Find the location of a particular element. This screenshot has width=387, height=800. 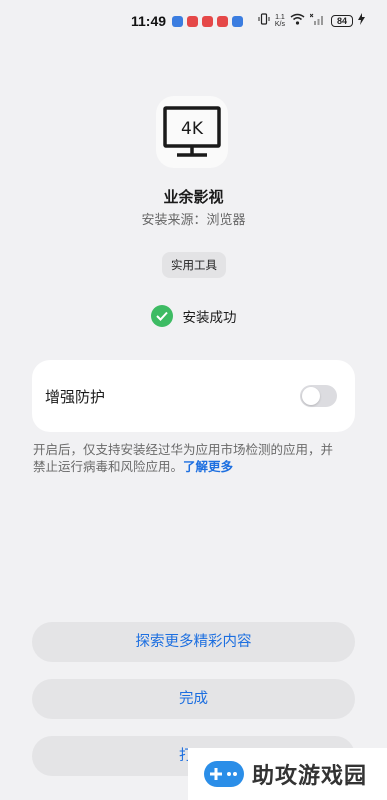

install-status-text: 安装成功 is located at coordinates (209, 318).